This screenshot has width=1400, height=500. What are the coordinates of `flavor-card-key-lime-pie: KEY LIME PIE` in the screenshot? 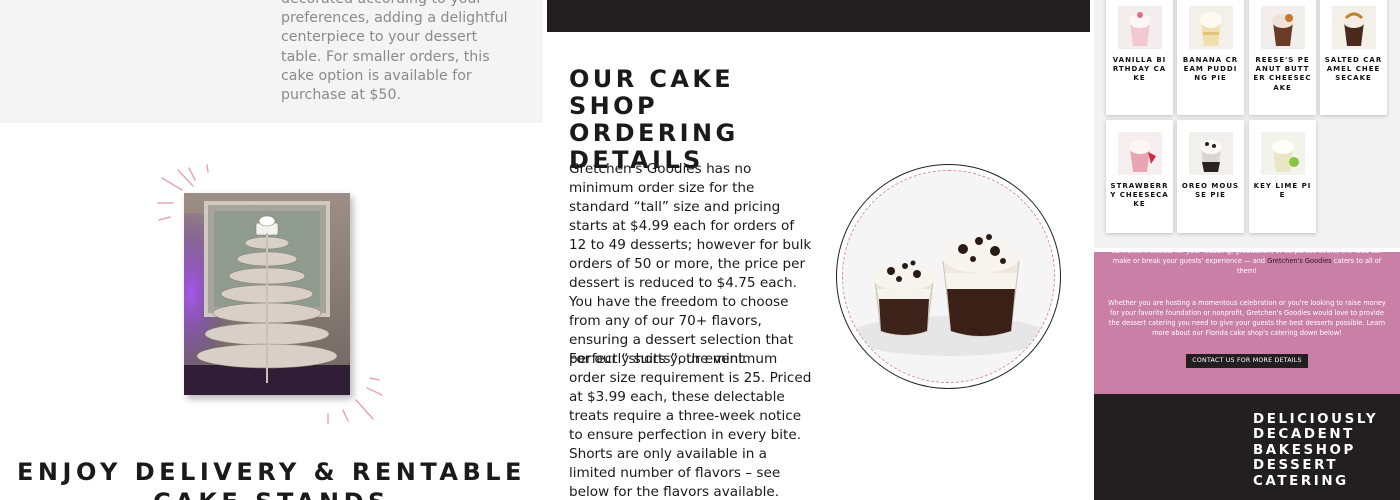 It's located at (1282, 176).